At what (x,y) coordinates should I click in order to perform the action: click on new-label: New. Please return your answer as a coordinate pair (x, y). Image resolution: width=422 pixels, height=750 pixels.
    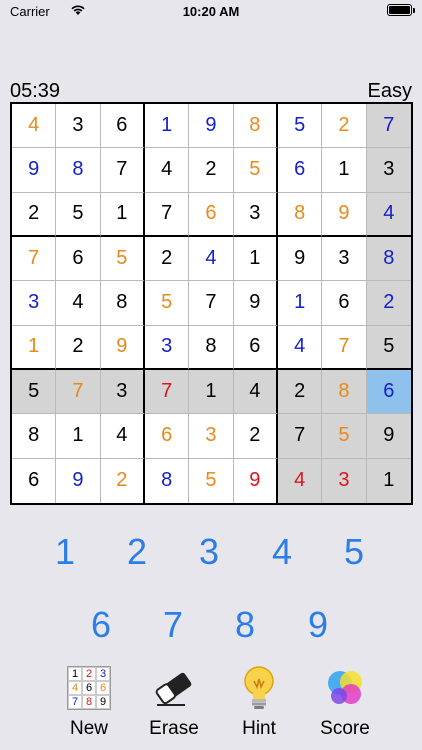
    Looking at the image, I should click on (88, 728).